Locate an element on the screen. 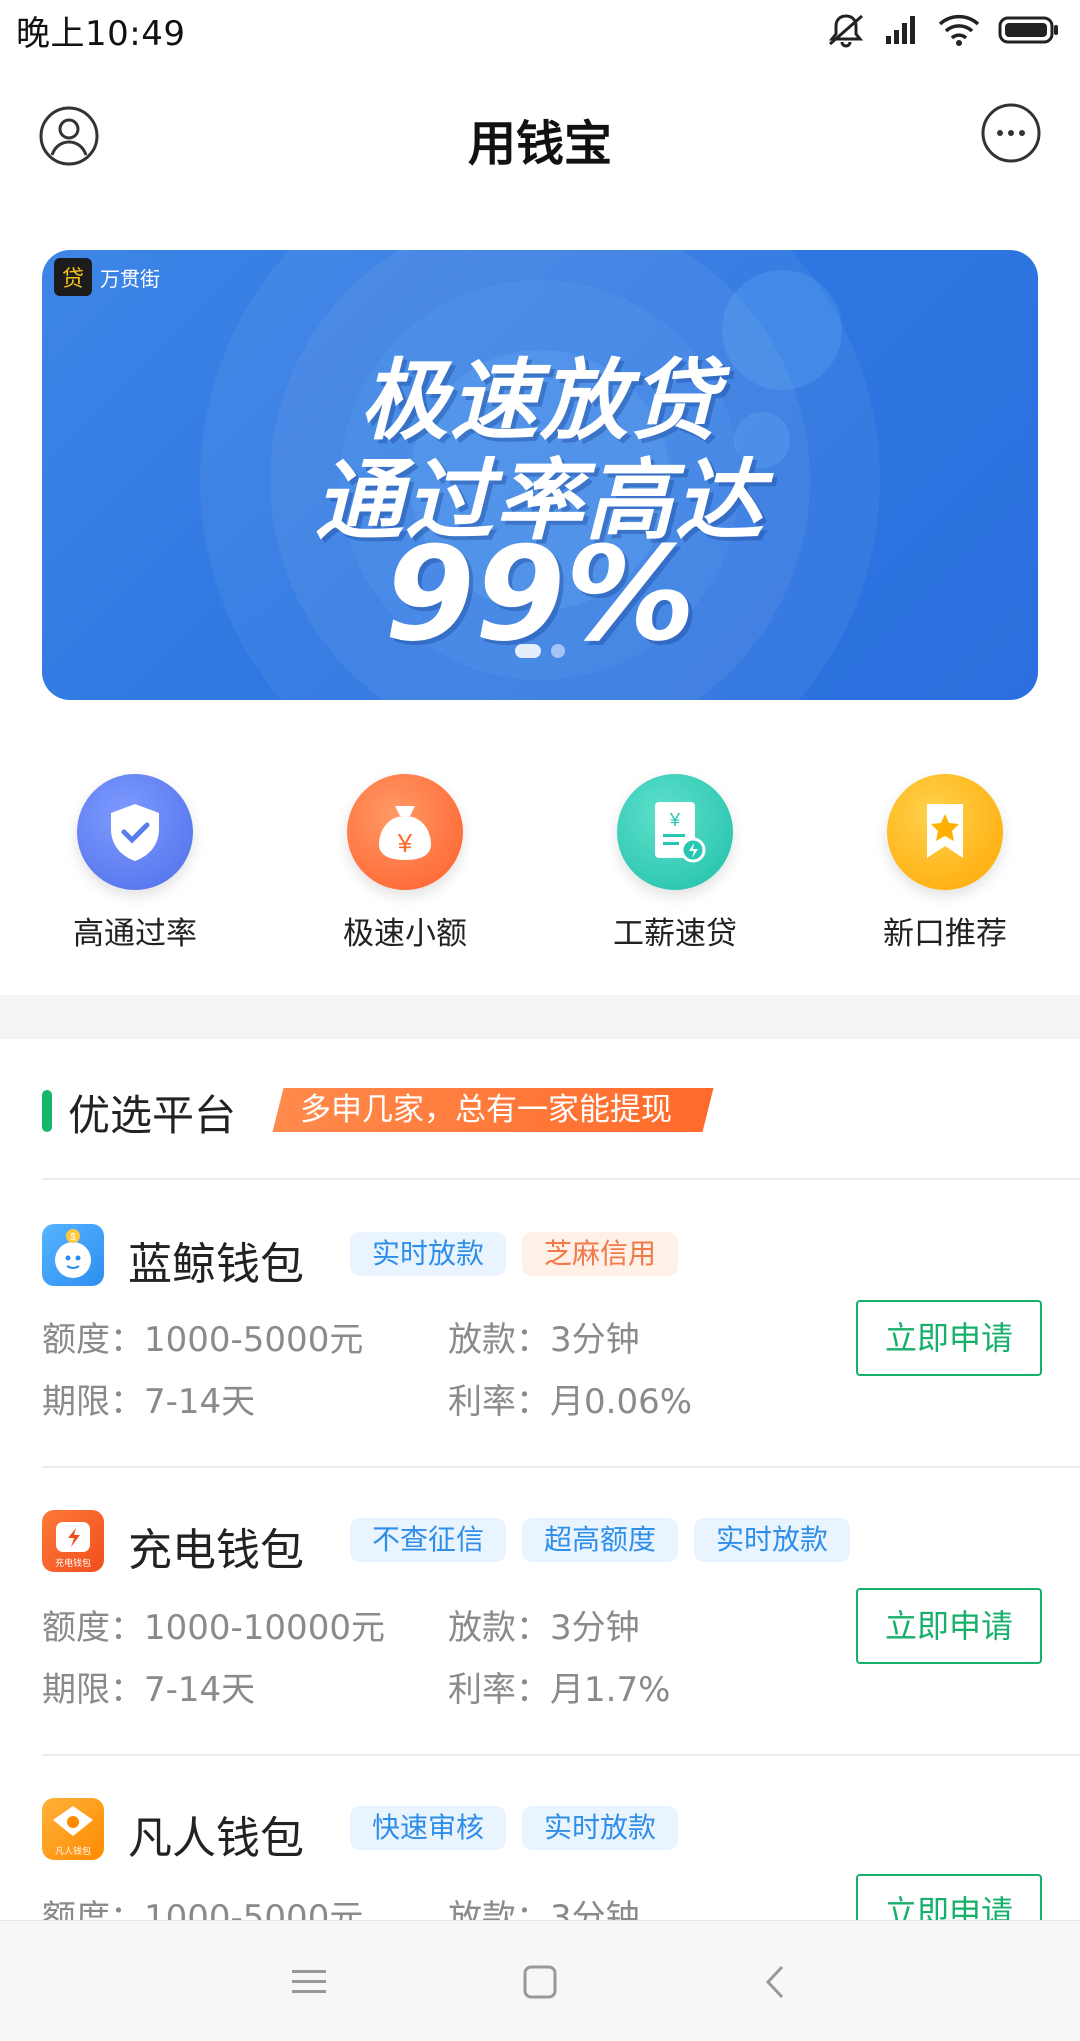 Image resolution: width=1080 pixels, height=2041 pixels. back-icon is located at coordinates (775, 1982).